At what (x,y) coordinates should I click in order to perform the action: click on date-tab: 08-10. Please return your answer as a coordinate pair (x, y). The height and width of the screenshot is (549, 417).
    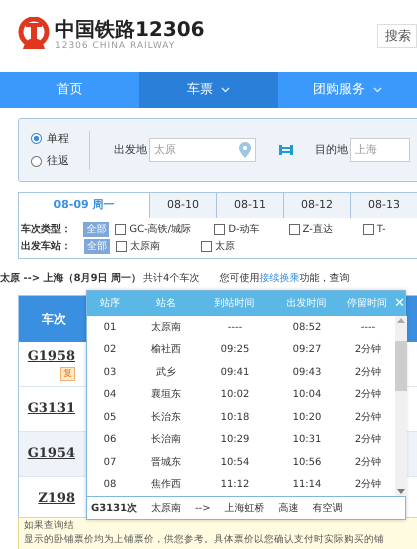
    Looking at the image, I should click on (183, 205).